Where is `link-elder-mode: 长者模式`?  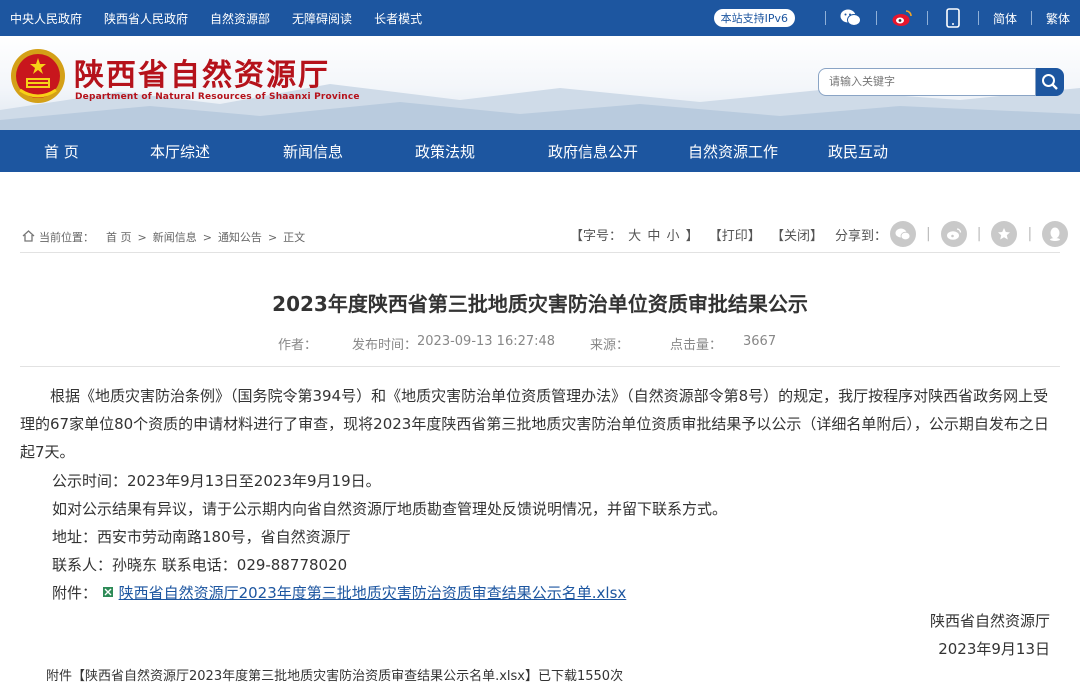
link-elder-mode: 长者模式 is located at coordinates (398, 18).